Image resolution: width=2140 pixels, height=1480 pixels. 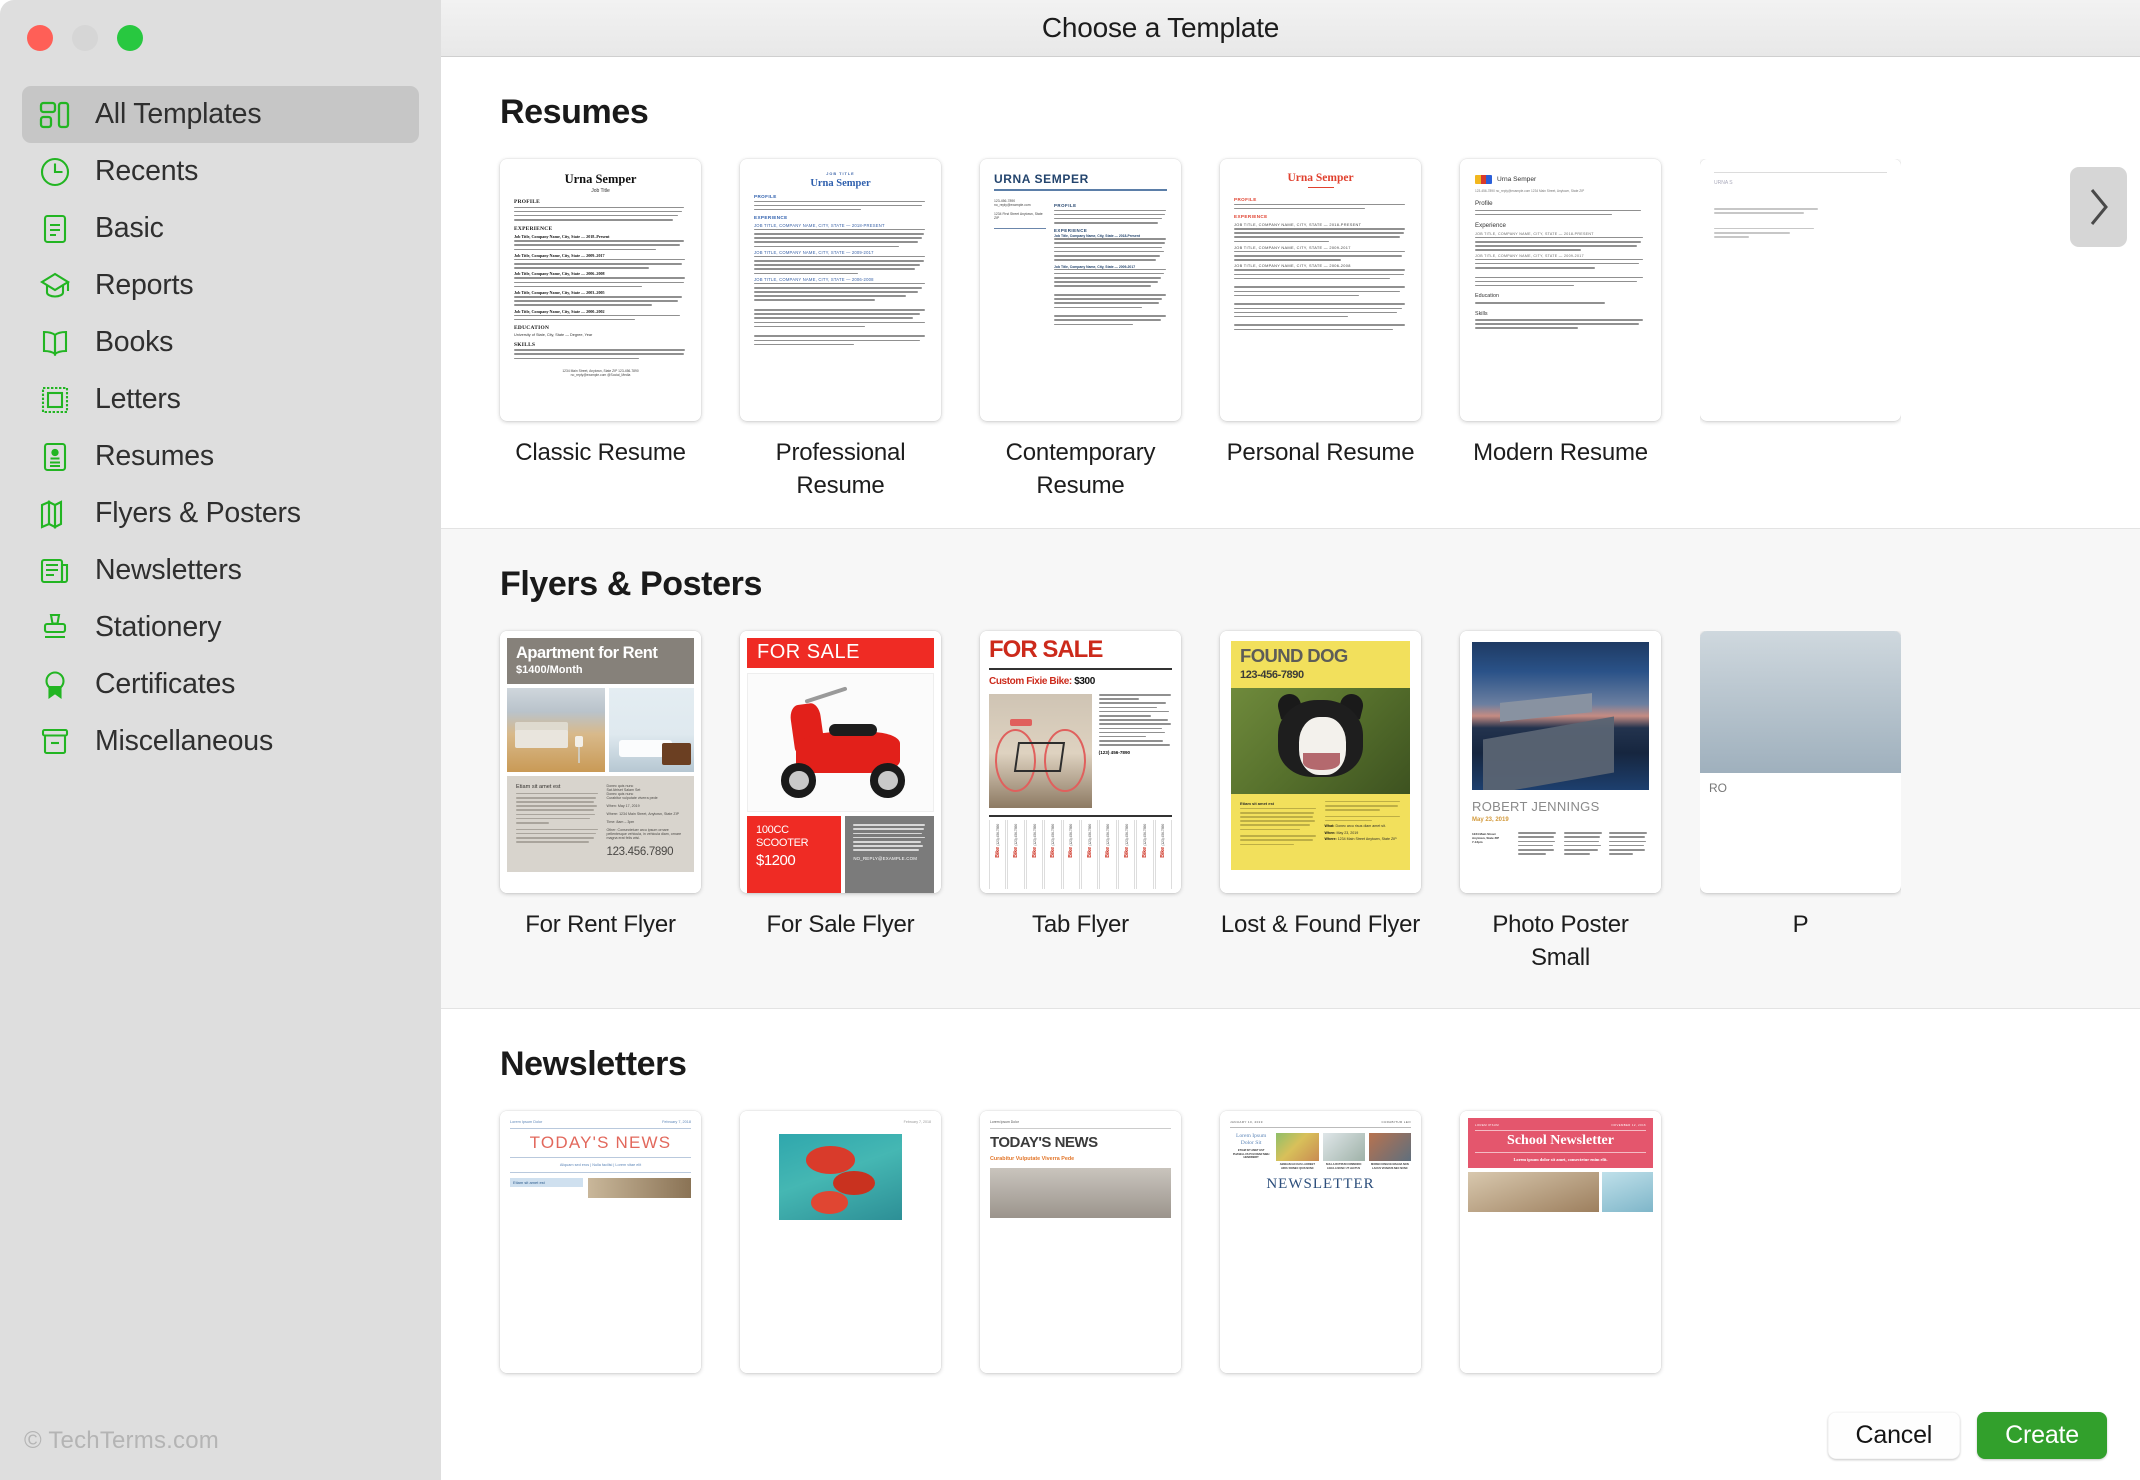 I want to click on flyer-photos, so click(x=600, y=729).